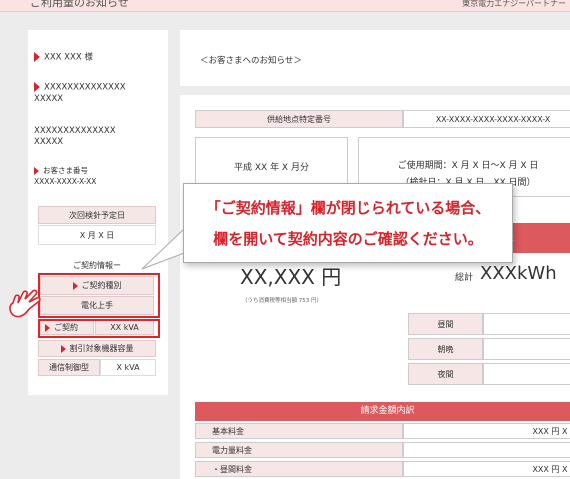  I want to click on billing-row-label: ・昼間料金, so click(299, 469).